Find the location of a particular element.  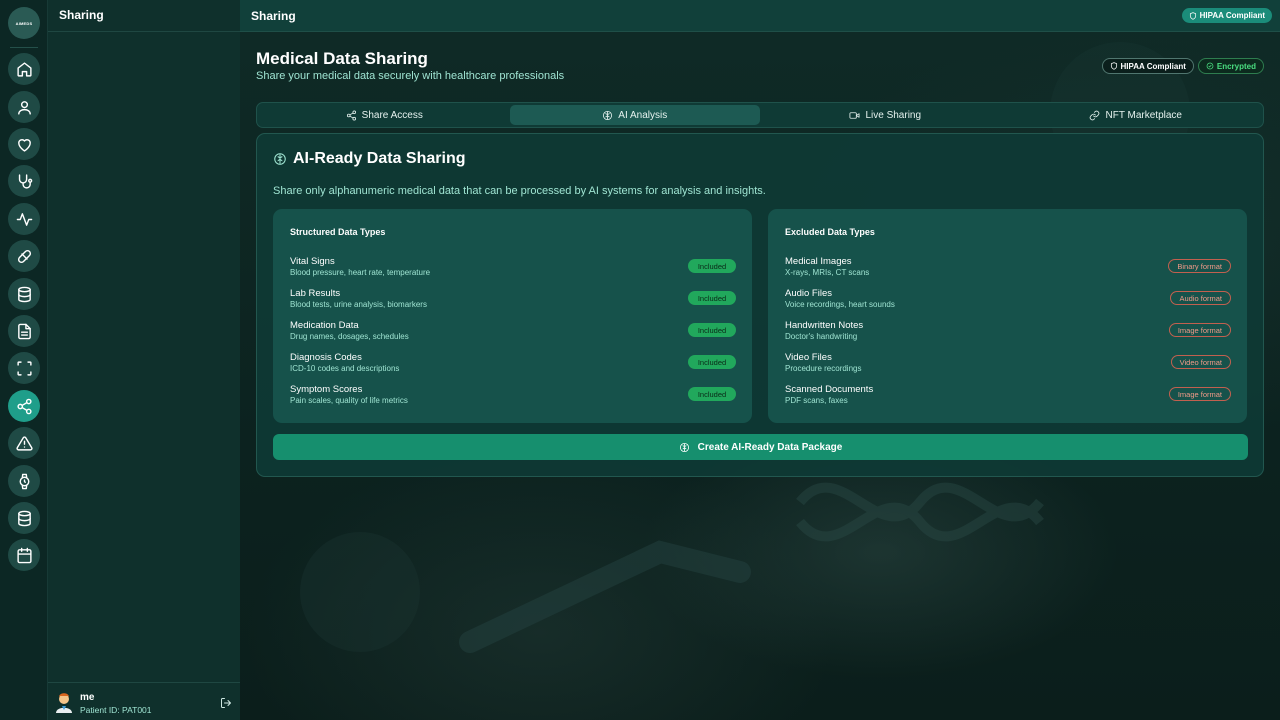

logout-button is located at coordinates (226, 702).